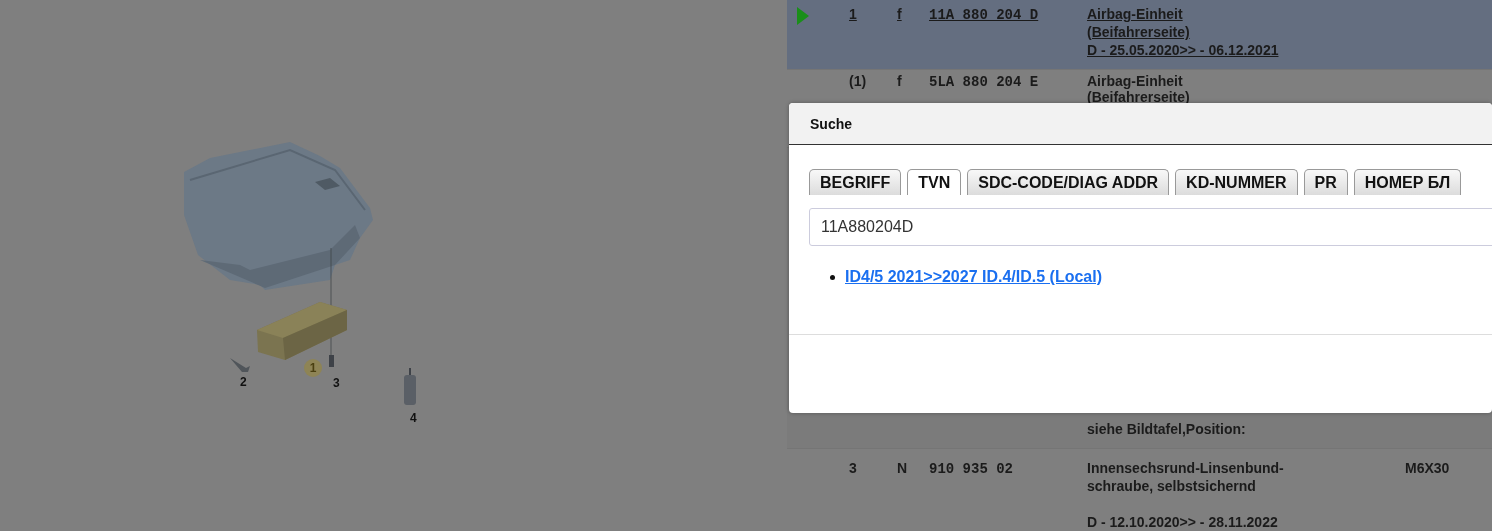 The image size is (1492, 531). What do you see at coordinates (336, 383) in the screenshot?
I see `callout-number: 3` at bounding box center [336, 383].